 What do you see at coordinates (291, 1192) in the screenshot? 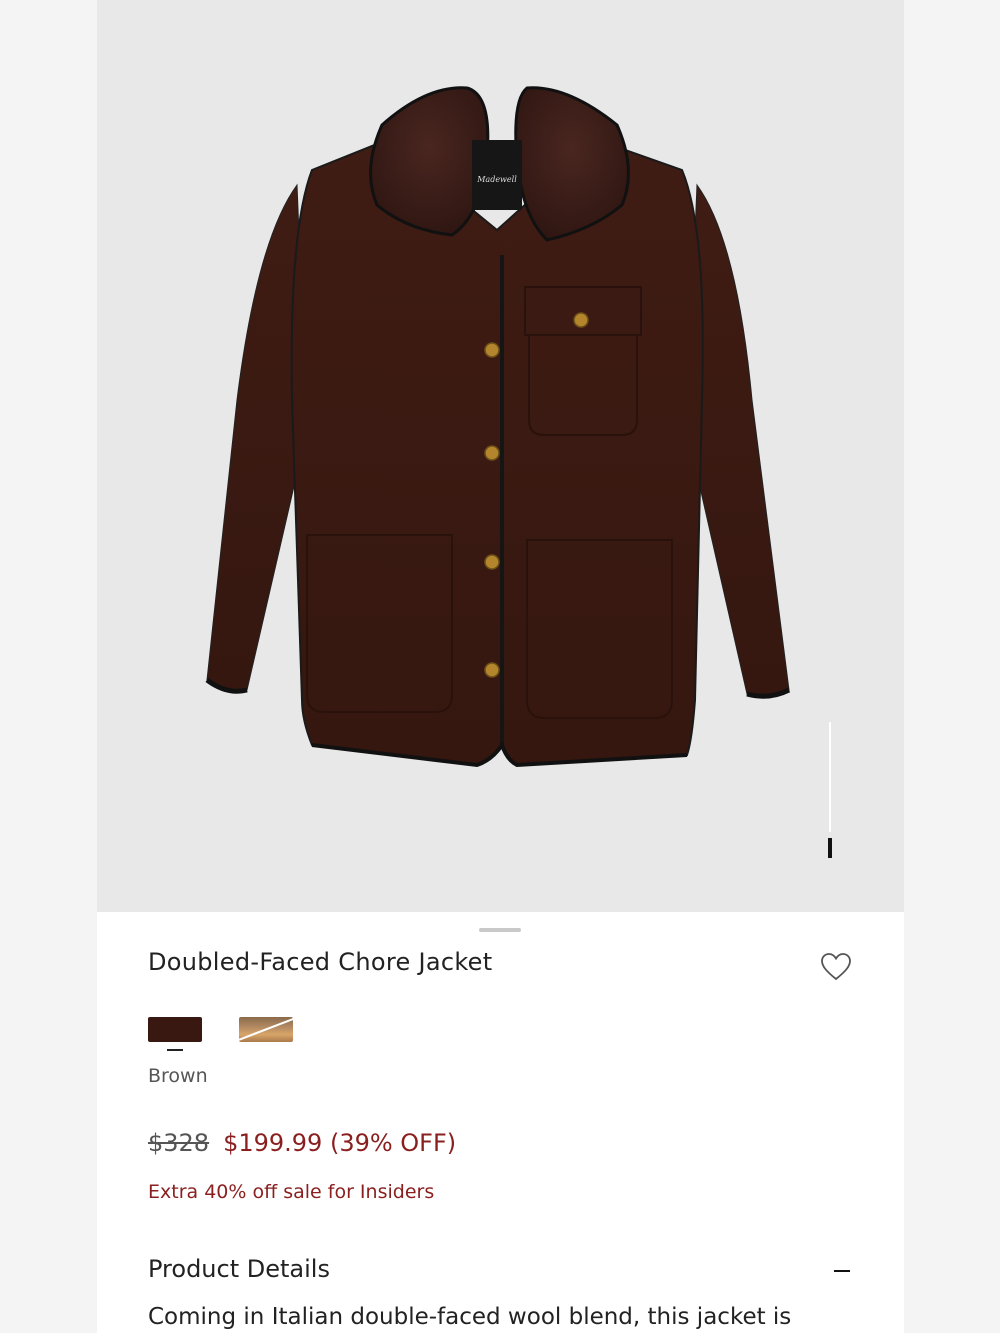
I see `insider-promo: Extra 40% off sale for Insiders` at bounding box center [291, 1192].